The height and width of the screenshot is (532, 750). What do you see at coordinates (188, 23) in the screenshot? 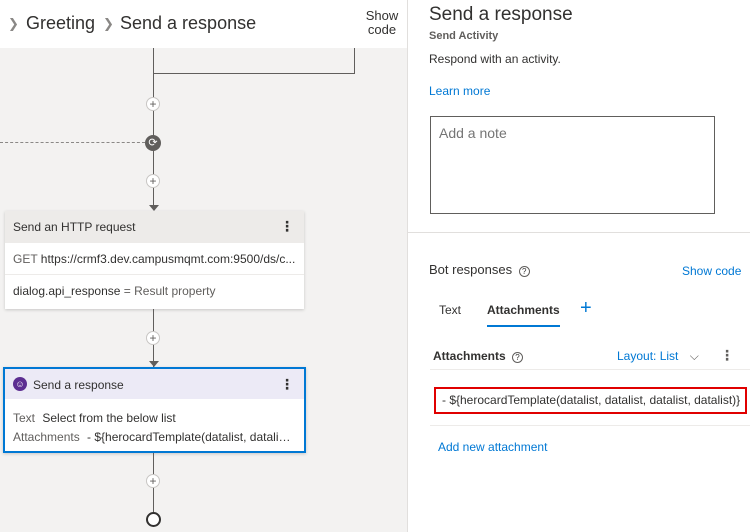
I see `breadcrumb-item-send-response: Send a response` at bounding box center [188, 23].